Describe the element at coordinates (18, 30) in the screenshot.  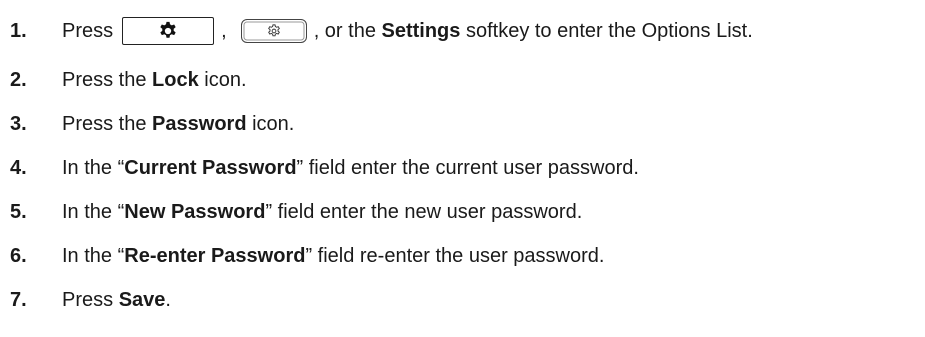
I see `step-number: 1.` at that location.